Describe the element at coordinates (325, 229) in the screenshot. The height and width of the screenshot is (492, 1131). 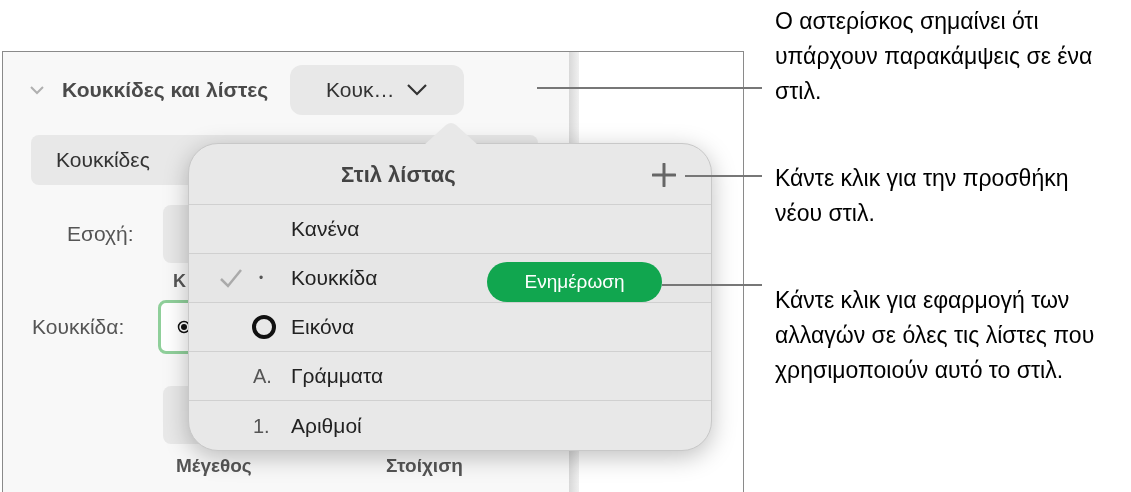
I see `item-label: Κανένα` at that location.